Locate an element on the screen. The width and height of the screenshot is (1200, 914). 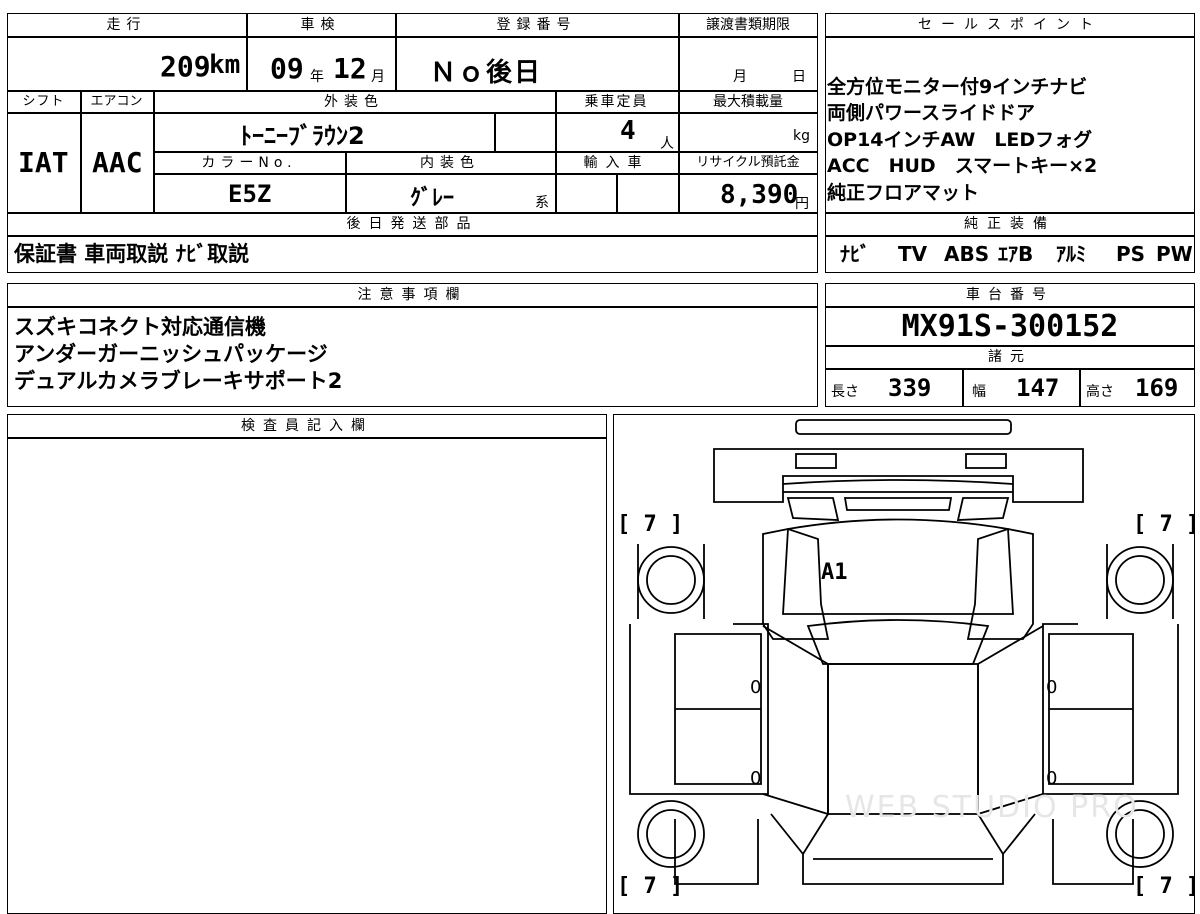
watermark: WEB STUDIO PRO is located at coordinates (992, 807).